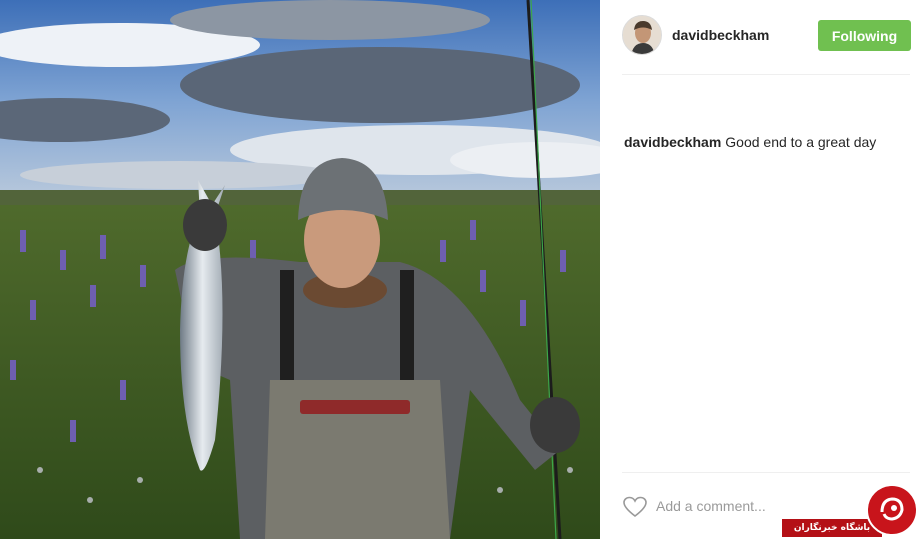  I want to click on watermark-text: باشگاه خبرنگاران, so click(832, 528).